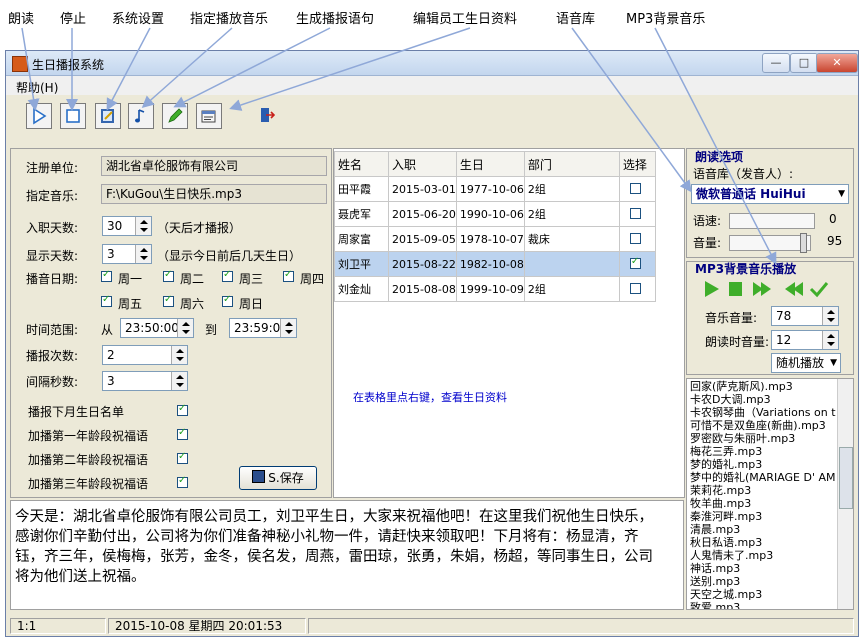  What do you see at coordinates (763, 438) in the screenshot?
I see `playlist-item: 罗密欧与朱丽叶.mp3` at bounding box center [763, 438].